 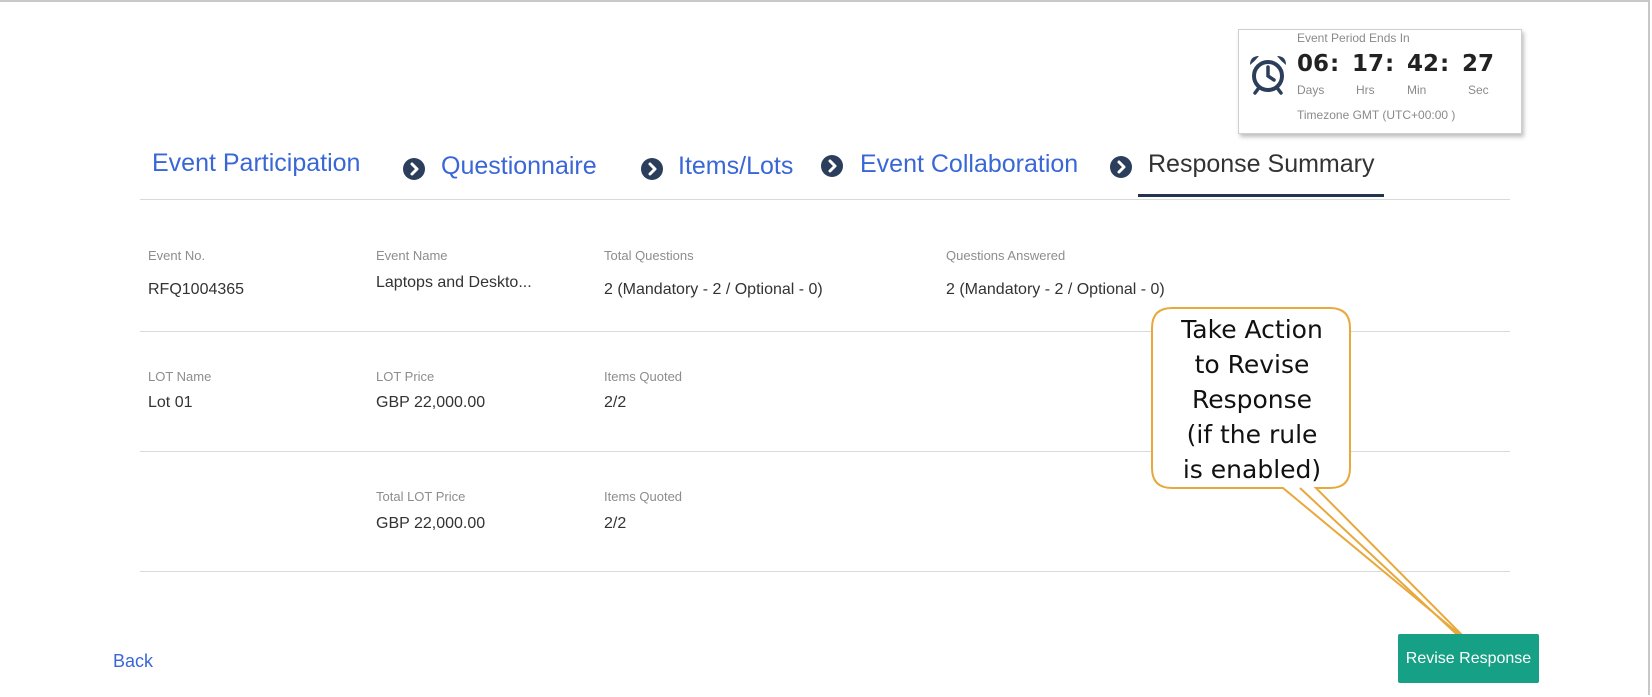 I want to click on revise-response-button: Revise Response, so click(x=1468, y=658).